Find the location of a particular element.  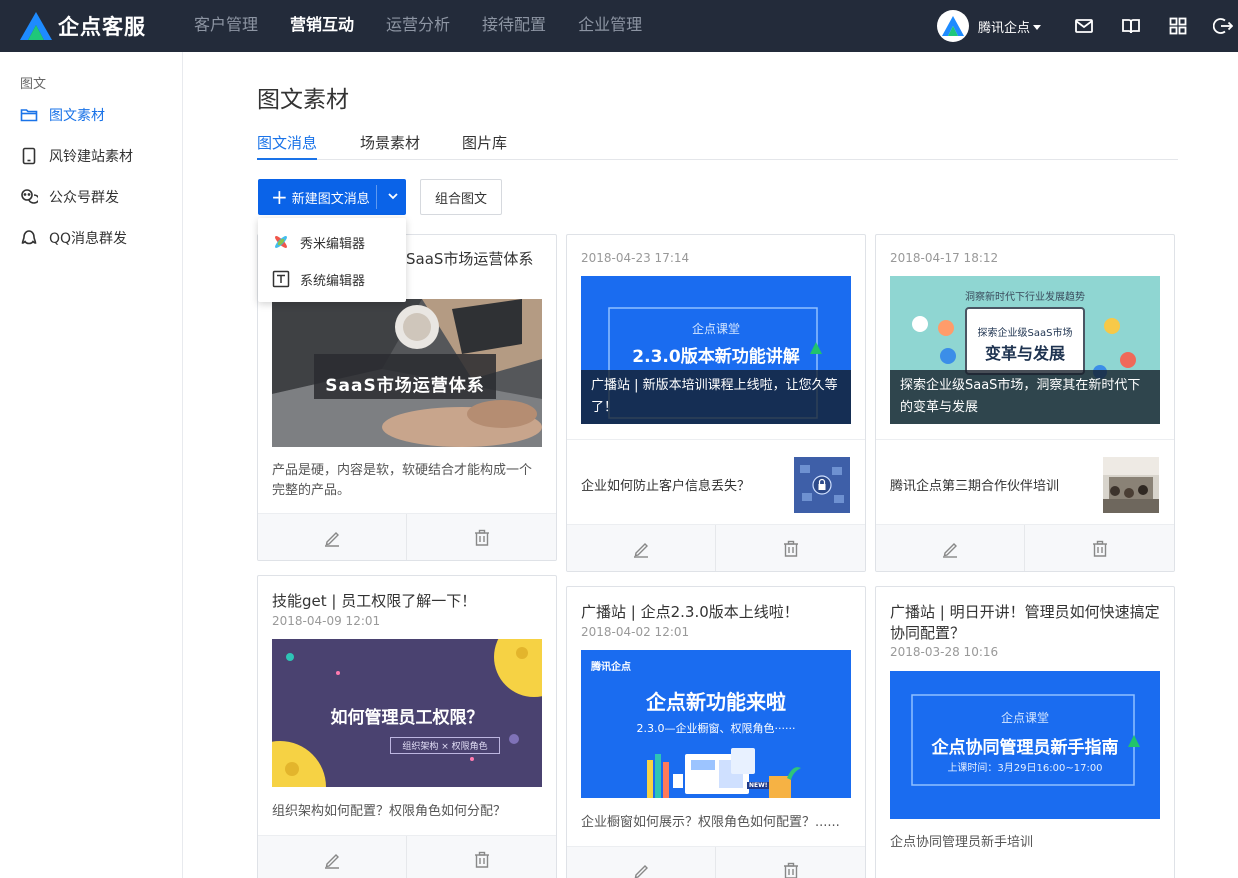

tab-scene-materials: 场景素材 is located at coordinates (390, 146).